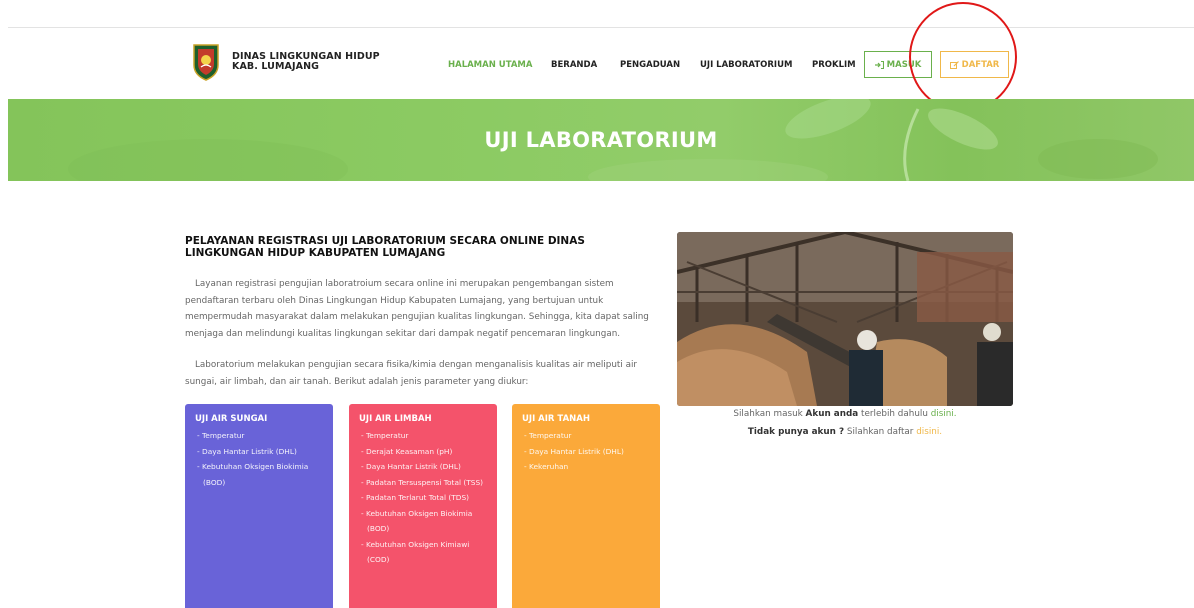 The image size is (1194, 608). Describe the element at coordinates (832, 414) in the screenshot. I see `login-prompt-bold: Akun anda` at that location.